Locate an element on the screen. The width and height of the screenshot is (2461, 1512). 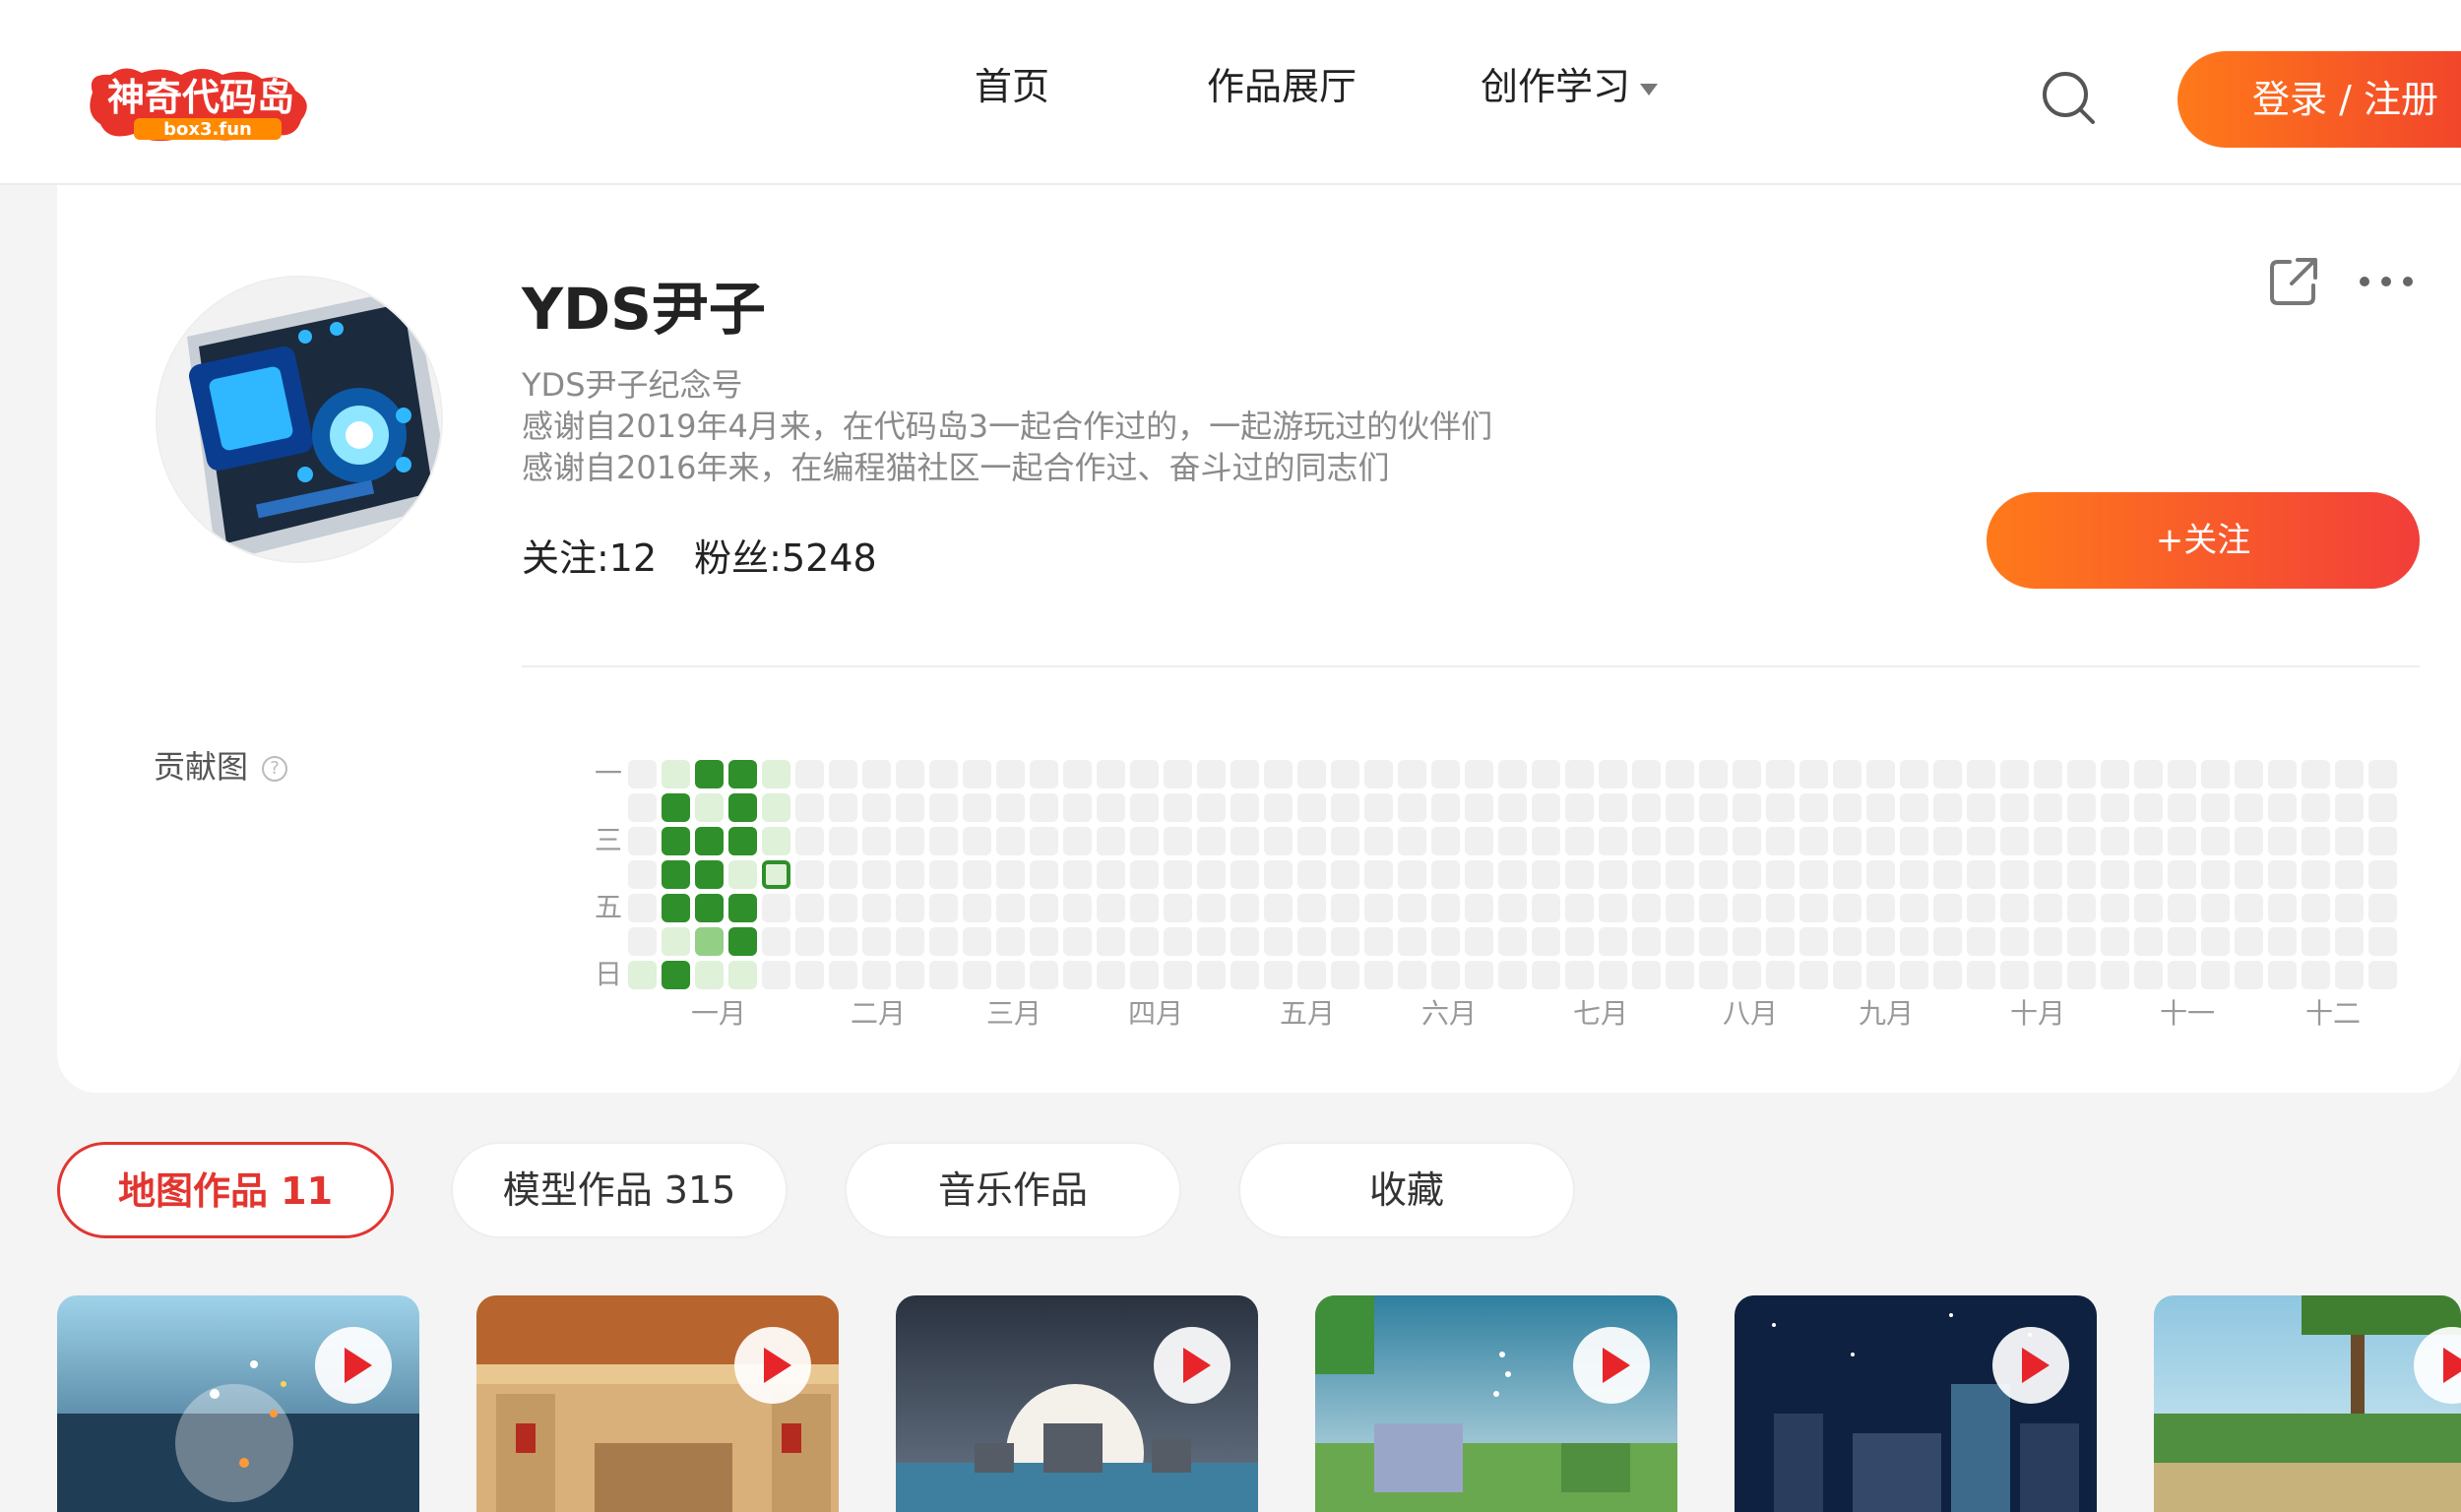
follow-button: +关注 is located at coordinates (2203, 540).